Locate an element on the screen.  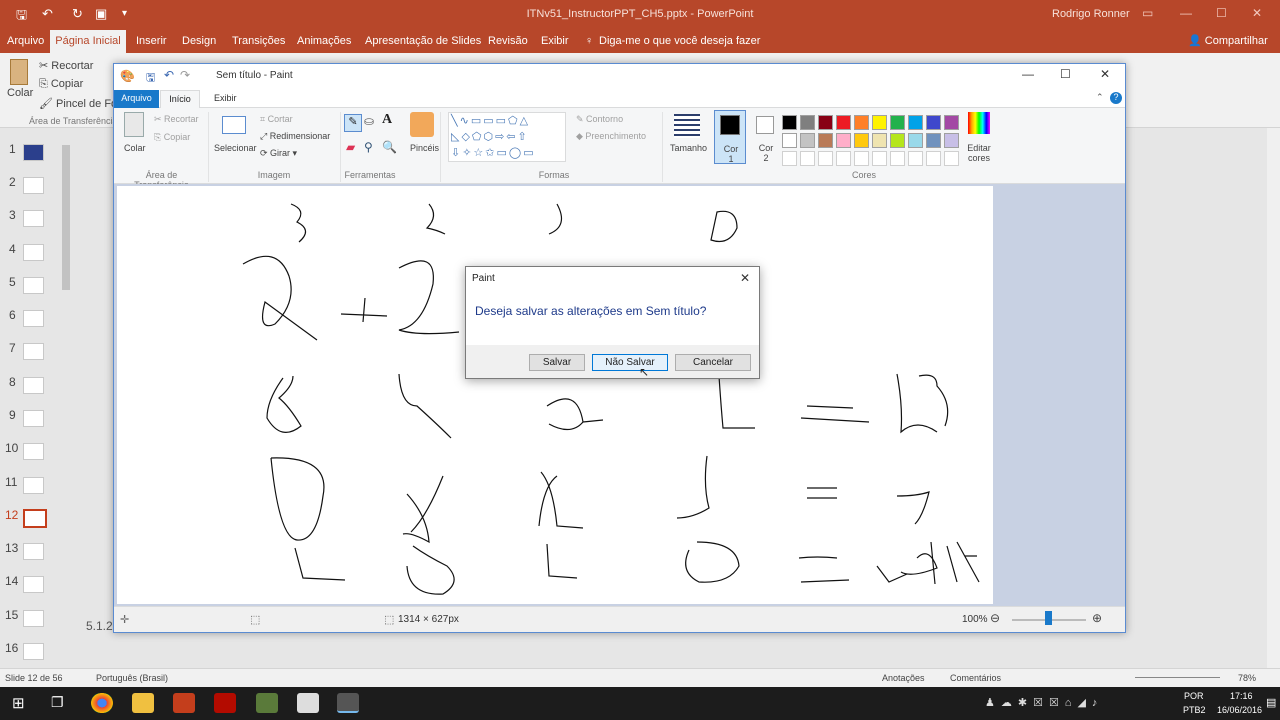
tell-me-box: Diga-me o que você deseja fazer is located at coordinates (679, 41).